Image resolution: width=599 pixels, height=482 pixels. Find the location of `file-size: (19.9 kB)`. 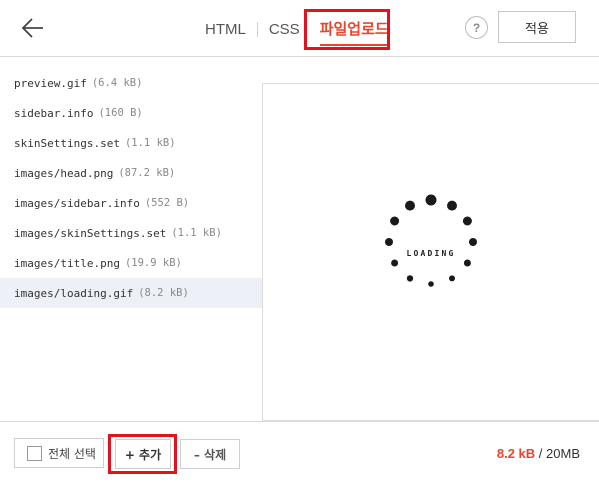

file-size: (19.9 kB) is located at coordinates (153, 263).